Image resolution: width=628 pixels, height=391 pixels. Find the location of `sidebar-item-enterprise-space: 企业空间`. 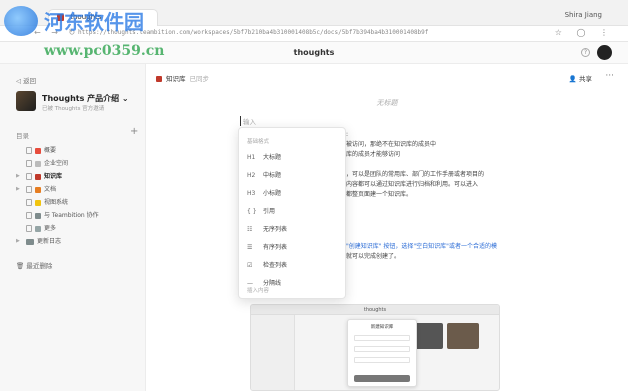

sidebar-item-enterprise-space: 企业空间 is located at coordinates (79, 163).